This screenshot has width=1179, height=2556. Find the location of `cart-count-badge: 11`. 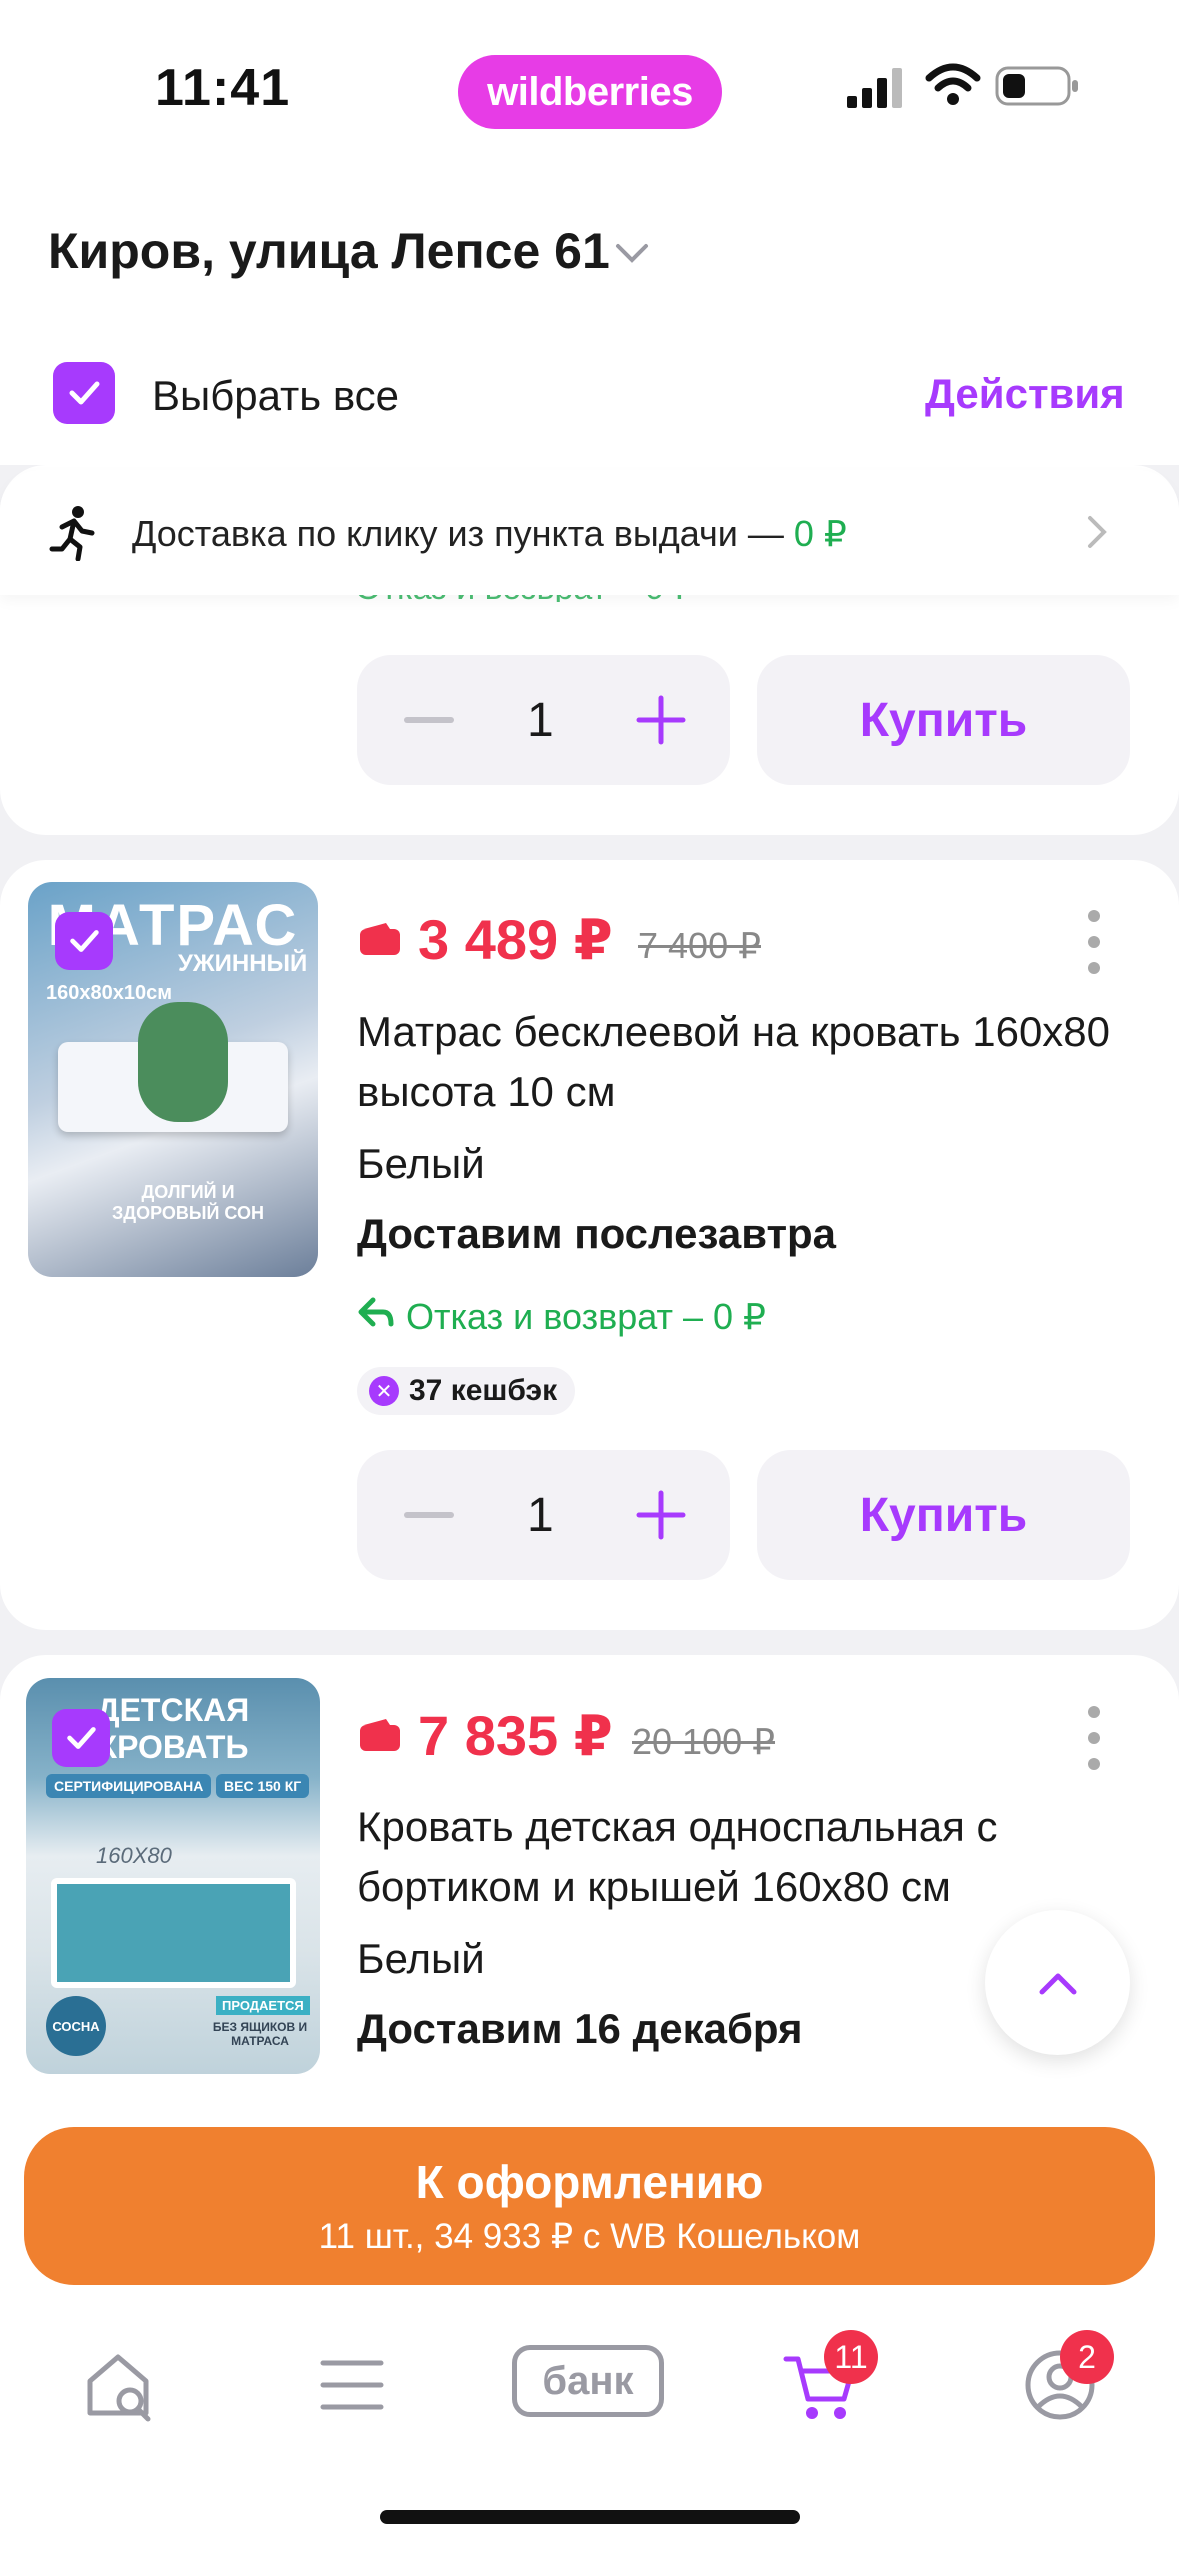

cart-count-badge: 11 is located at coordinates (851, 2357).